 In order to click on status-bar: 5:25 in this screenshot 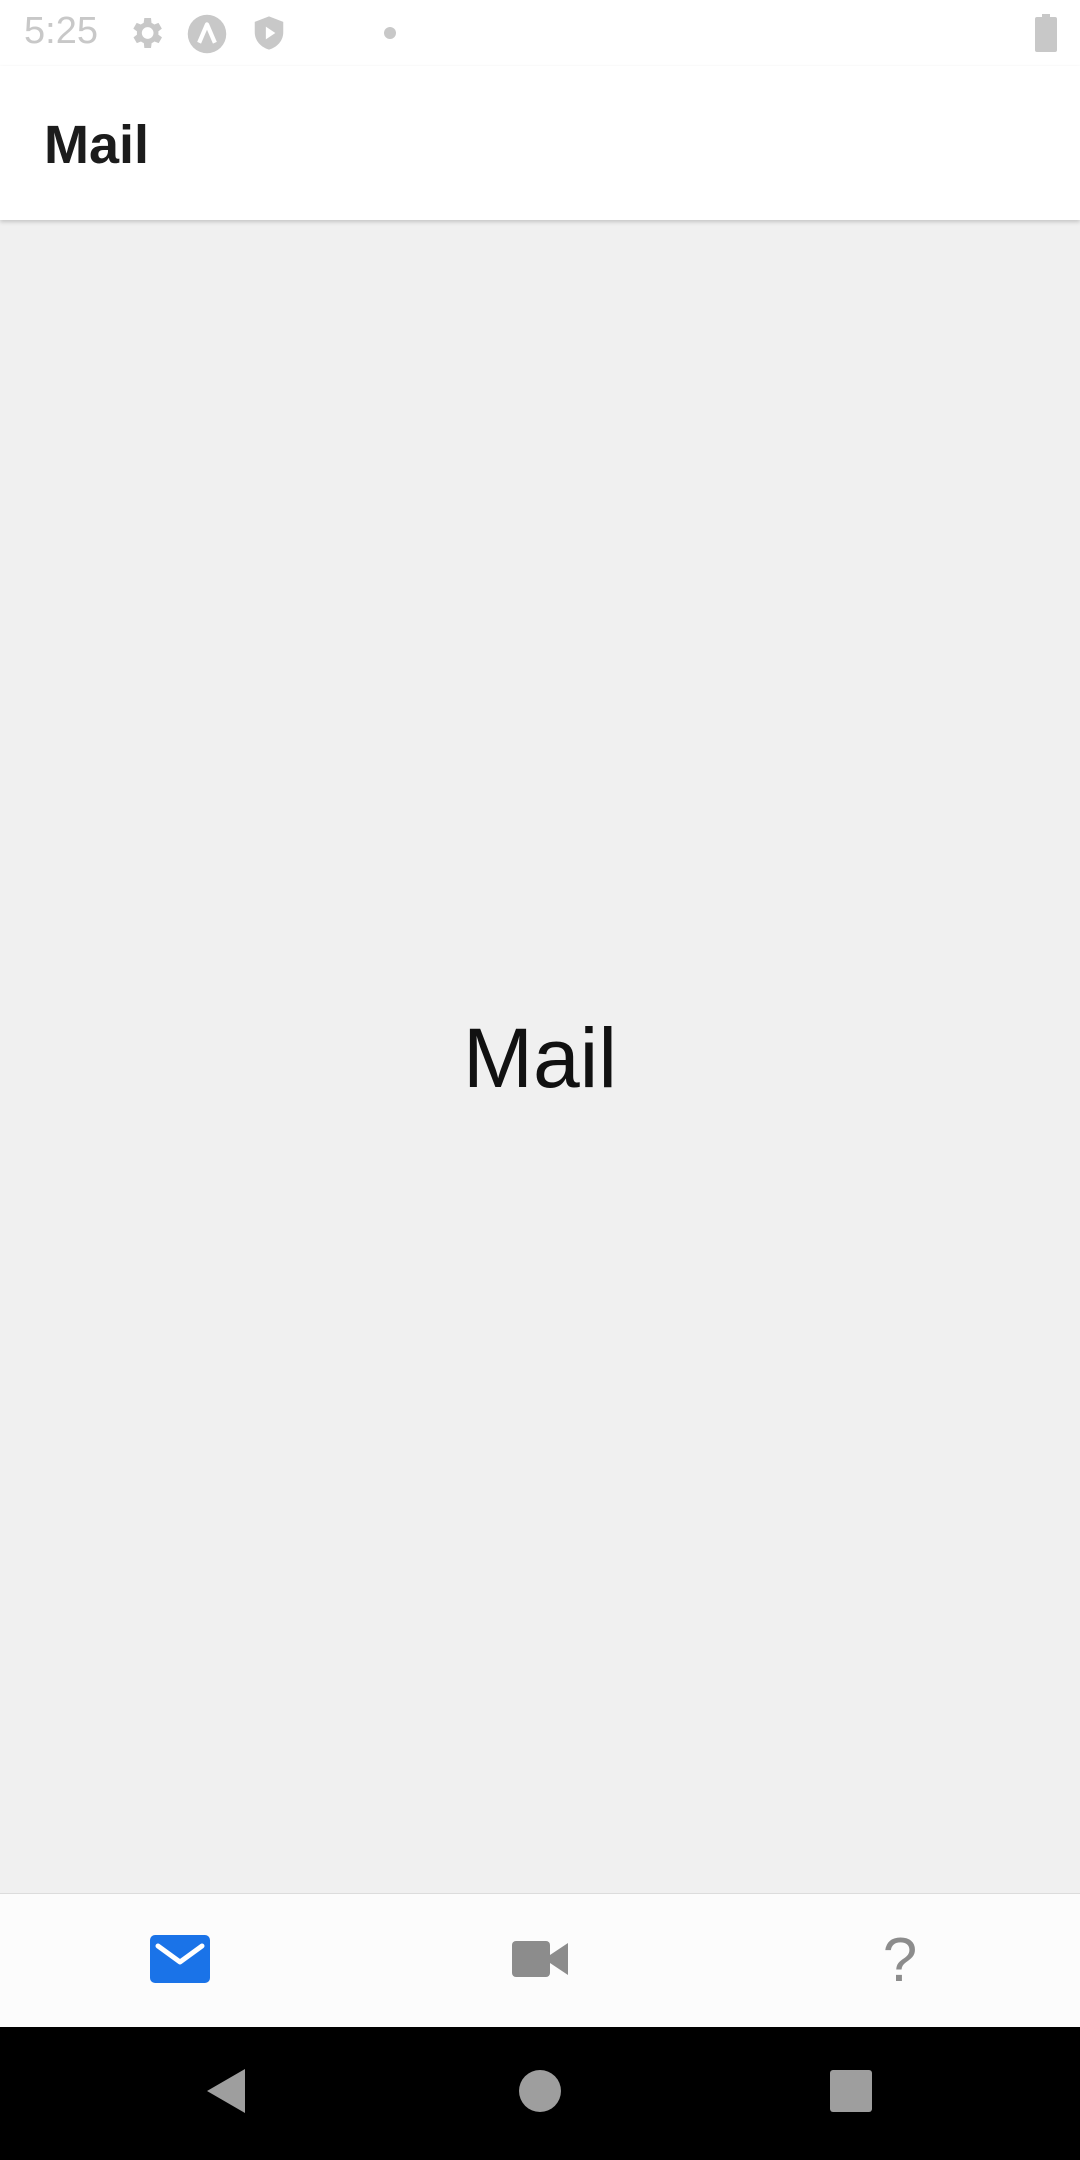, I will do `click(540, 33)`.